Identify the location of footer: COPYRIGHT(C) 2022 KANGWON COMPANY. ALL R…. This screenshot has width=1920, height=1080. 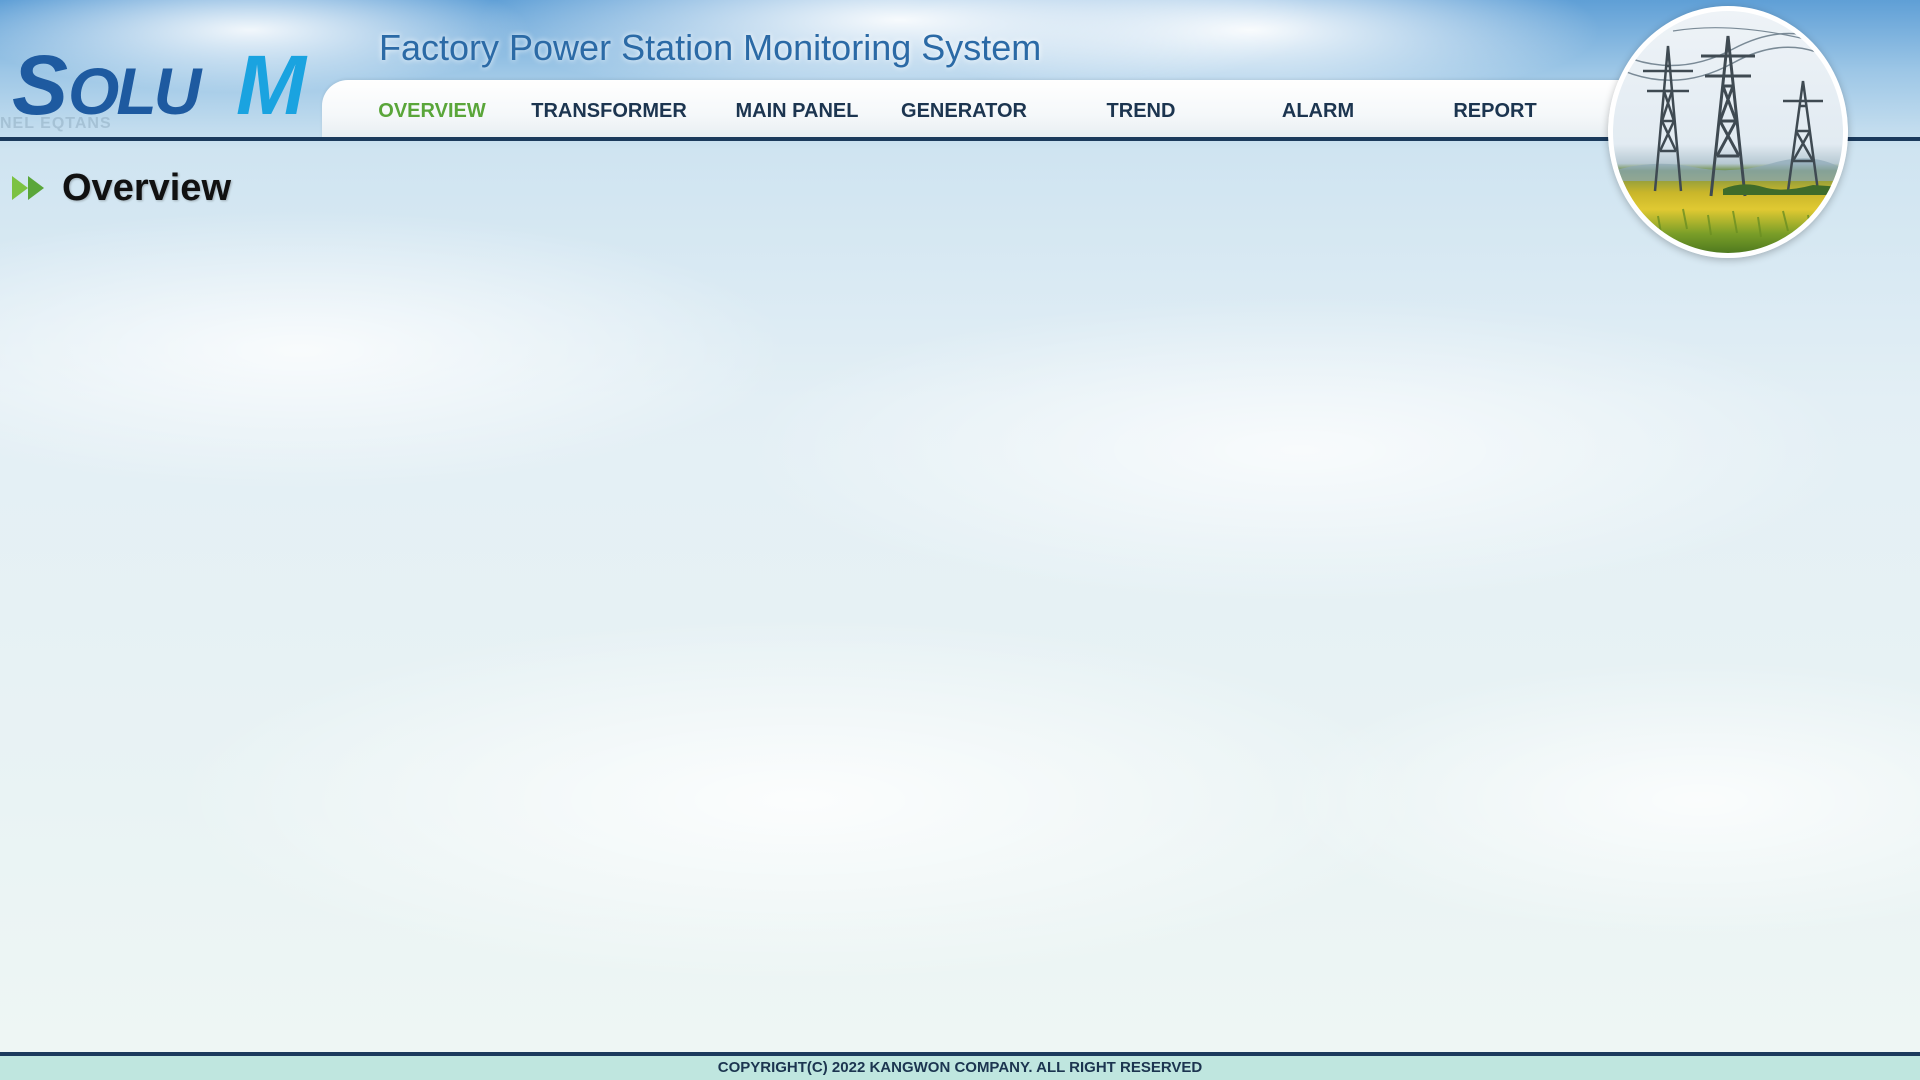
(960, 1068).